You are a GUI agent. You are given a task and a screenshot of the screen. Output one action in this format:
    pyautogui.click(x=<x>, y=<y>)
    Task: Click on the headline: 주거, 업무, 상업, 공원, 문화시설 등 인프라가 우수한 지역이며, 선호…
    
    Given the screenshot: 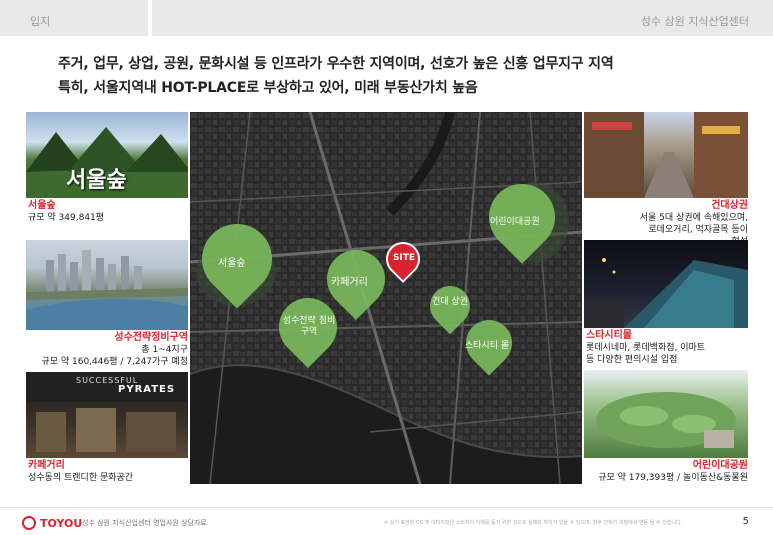 What is the action you would take?
    pyautogui.click(x=408, y=76)
    